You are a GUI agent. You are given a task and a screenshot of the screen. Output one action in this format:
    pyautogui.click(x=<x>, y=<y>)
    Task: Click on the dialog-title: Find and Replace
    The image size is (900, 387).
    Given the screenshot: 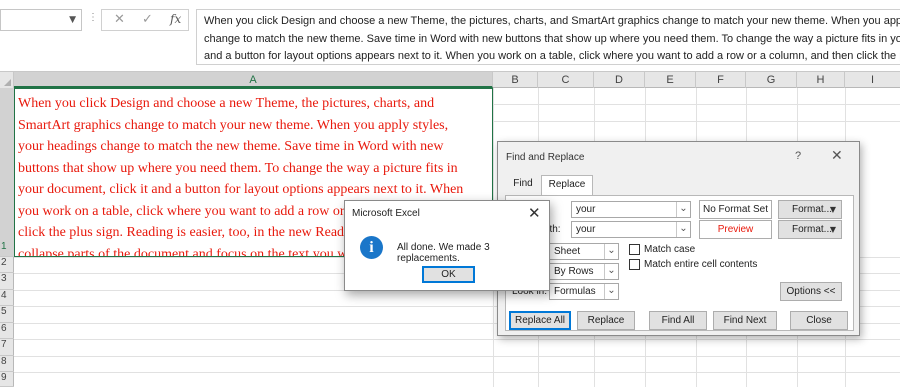 What is the action you would take?
    pyautogui.click(x=545, y=157)
    